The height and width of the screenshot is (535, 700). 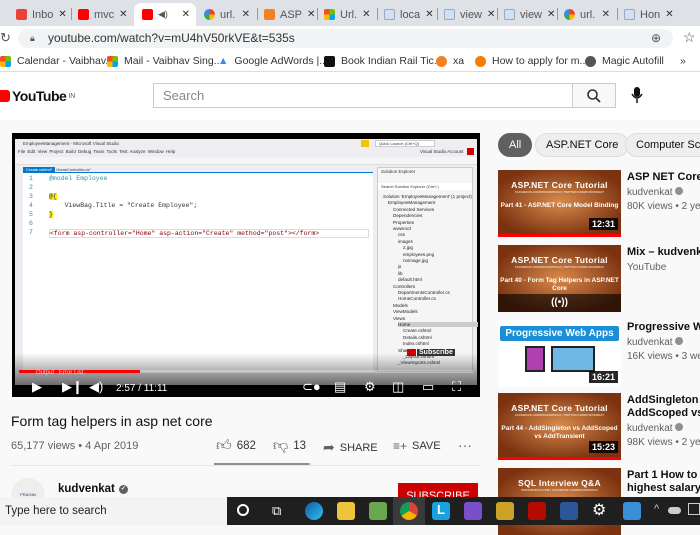 What do you see at coordinates (75, 446) in the screenshot?
I see `video-views-date: 65,177 views • 4 Apr 2019` at bounding box center [75, 446].